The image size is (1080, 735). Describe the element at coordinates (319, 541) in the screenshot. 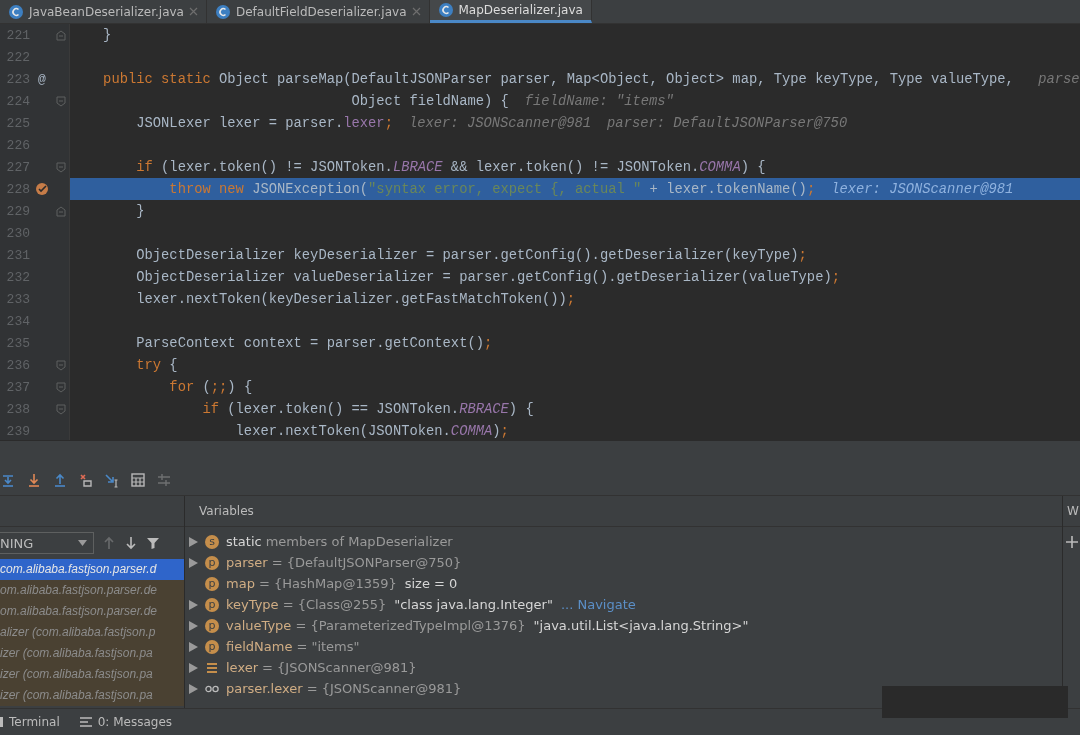

I see `variable-row: s static members of MapDeserializer` at that location.